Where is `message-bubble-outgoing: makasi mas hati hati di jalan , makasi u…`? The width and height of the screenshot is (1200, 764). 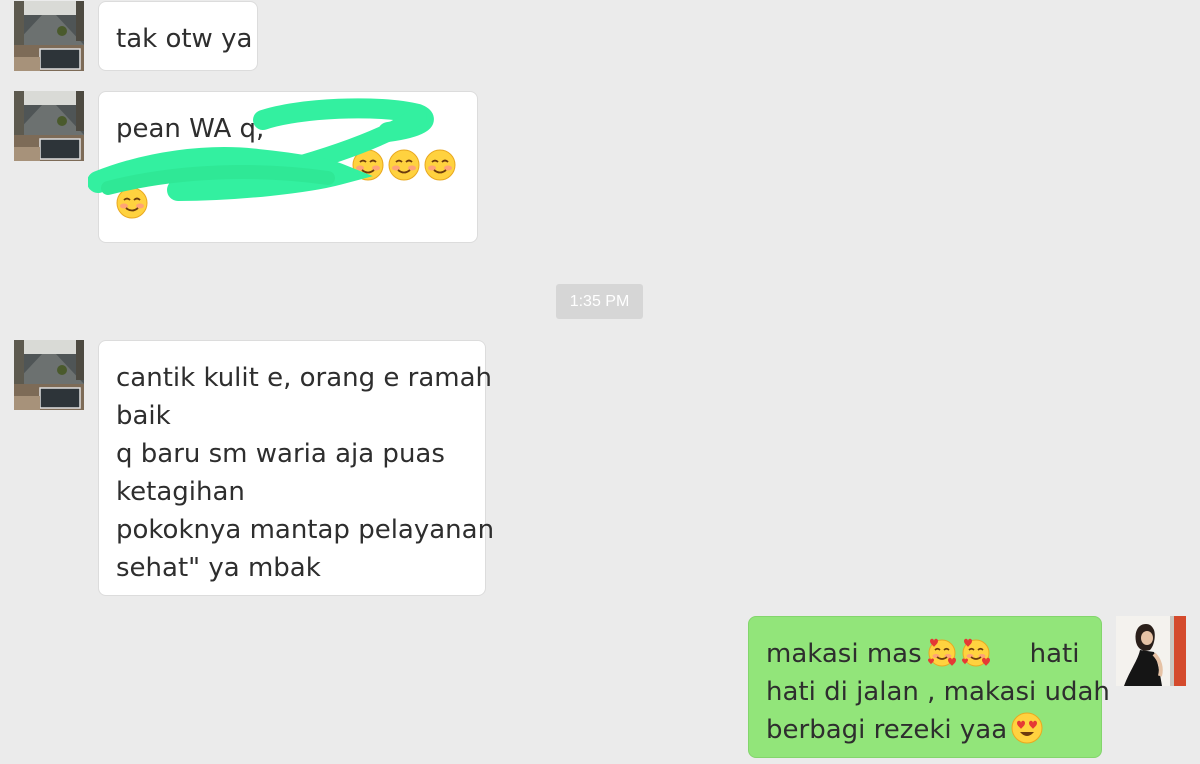 message-bubble-outgoing: makasi mas hati hati di jalan , makasi u… is located at coordinates (929, 687).